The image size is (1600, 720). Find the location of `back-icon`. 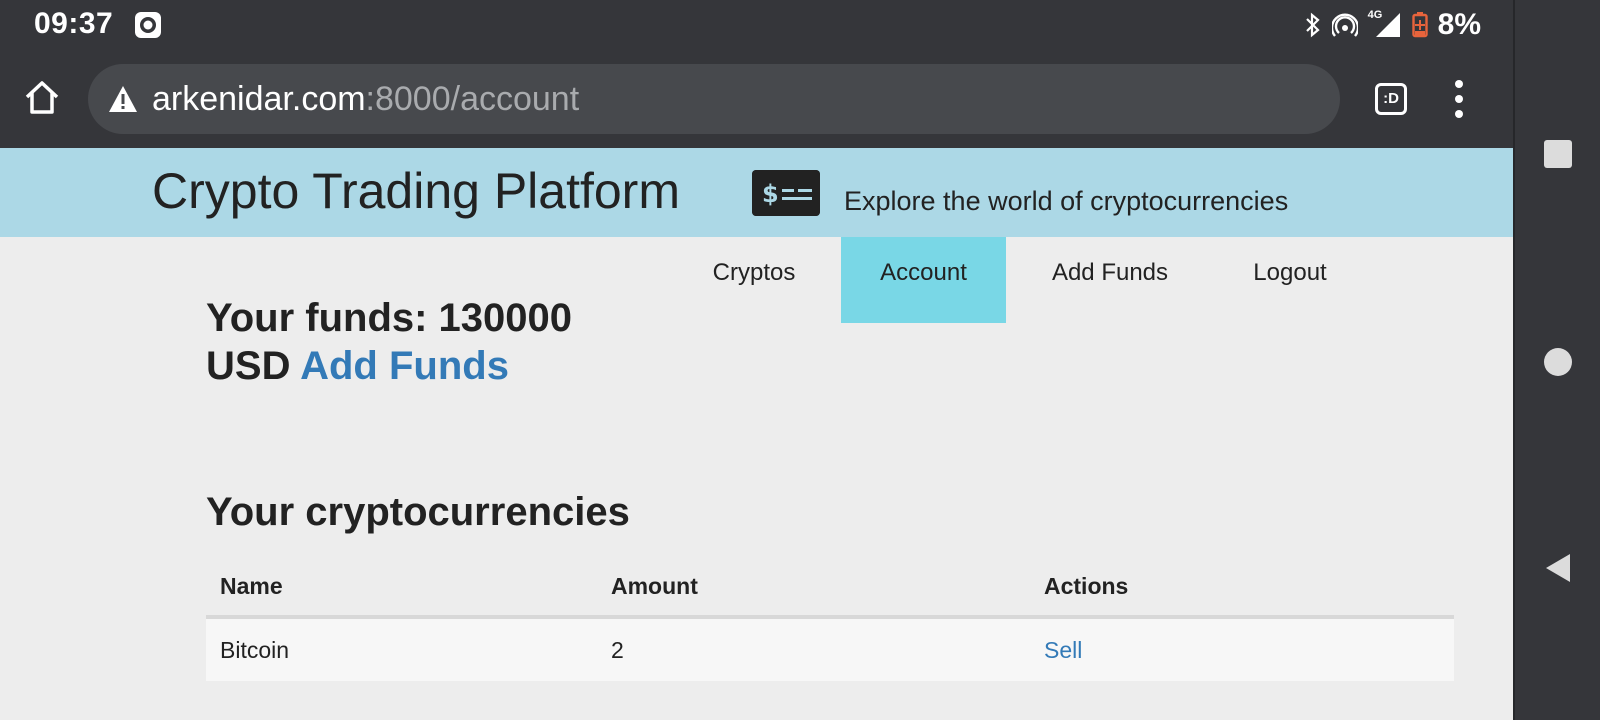

back-icon is located at coordinates (1558, 568).